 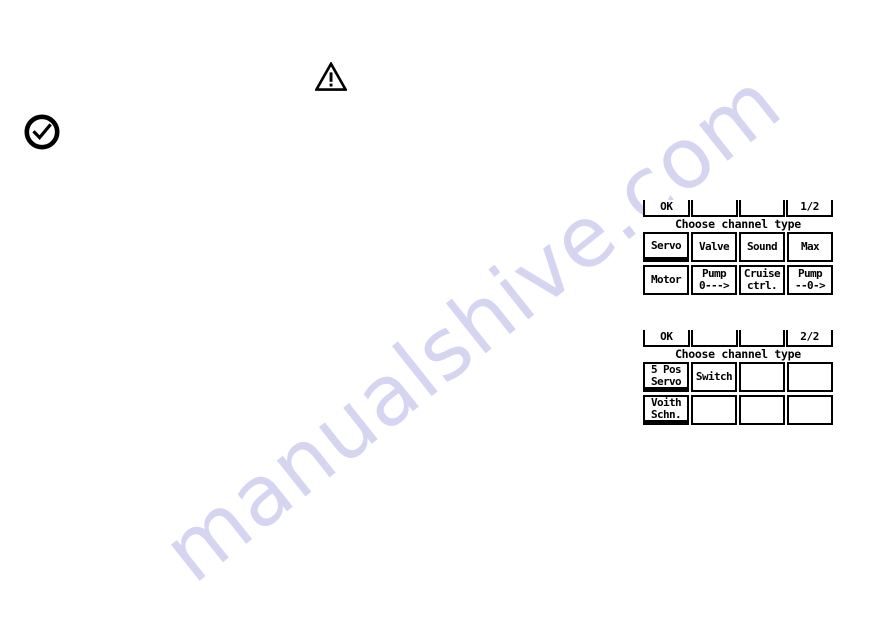 I want to click on channel-type-motor: Motor, so click(x=666, y=280).